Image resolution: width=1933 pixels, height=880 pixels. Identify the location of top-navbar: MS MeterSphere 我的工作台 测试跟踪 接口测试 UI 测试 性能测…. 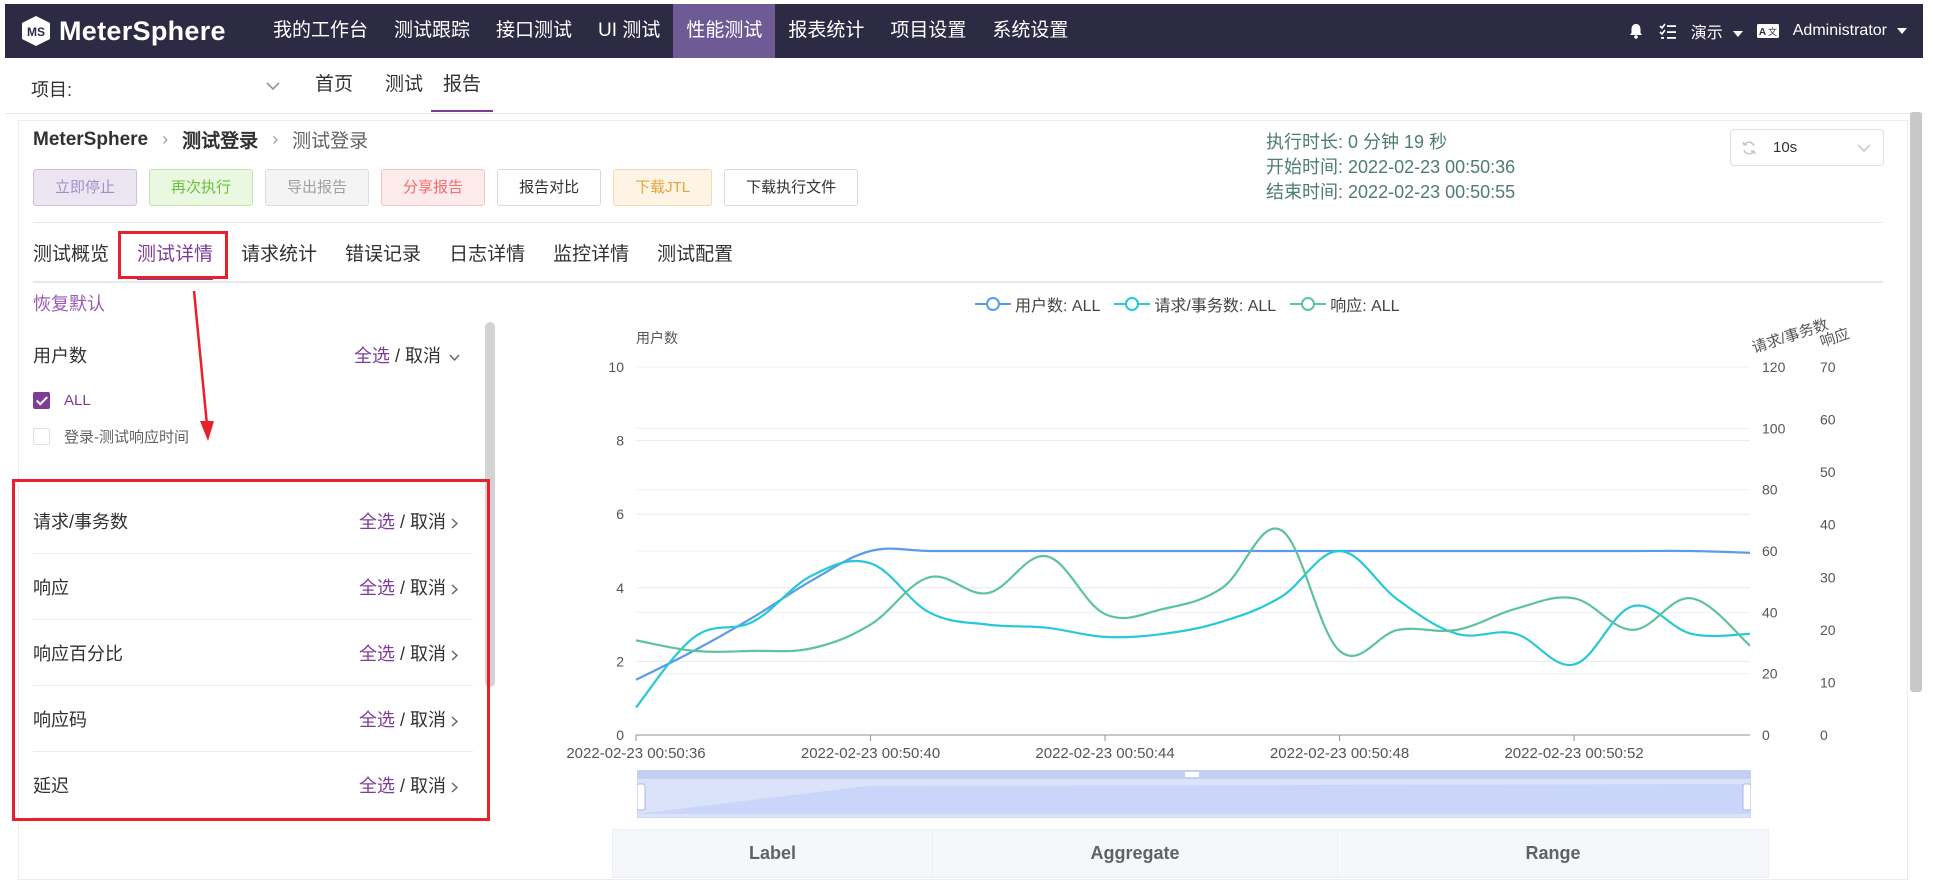
(964, 31).